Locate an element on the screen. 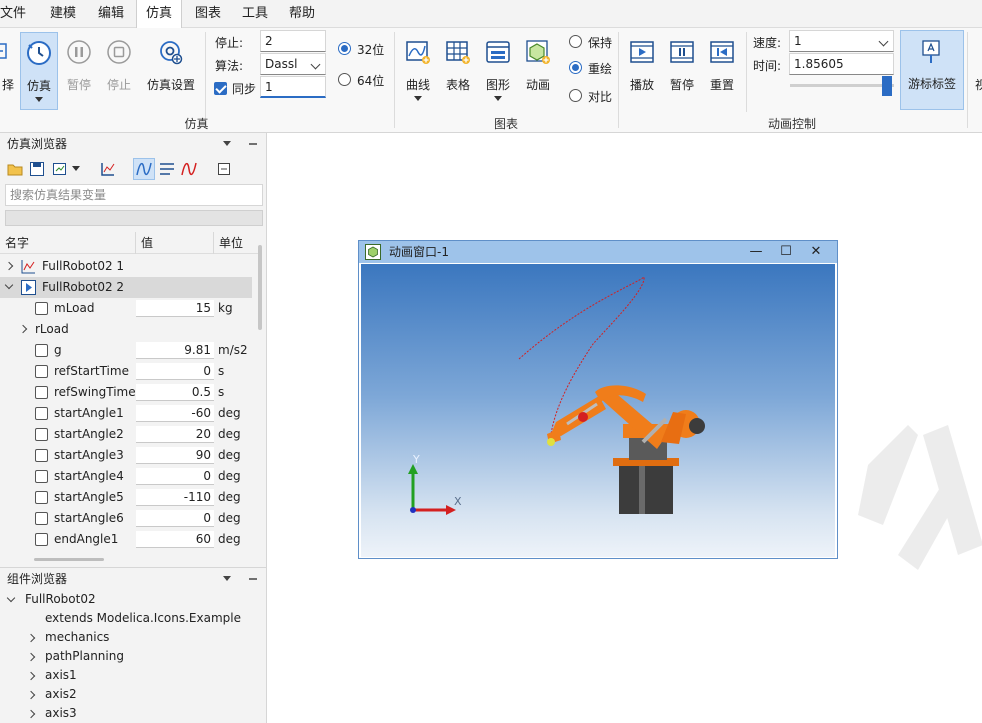  save-icon is located at coordinates (37, 169).